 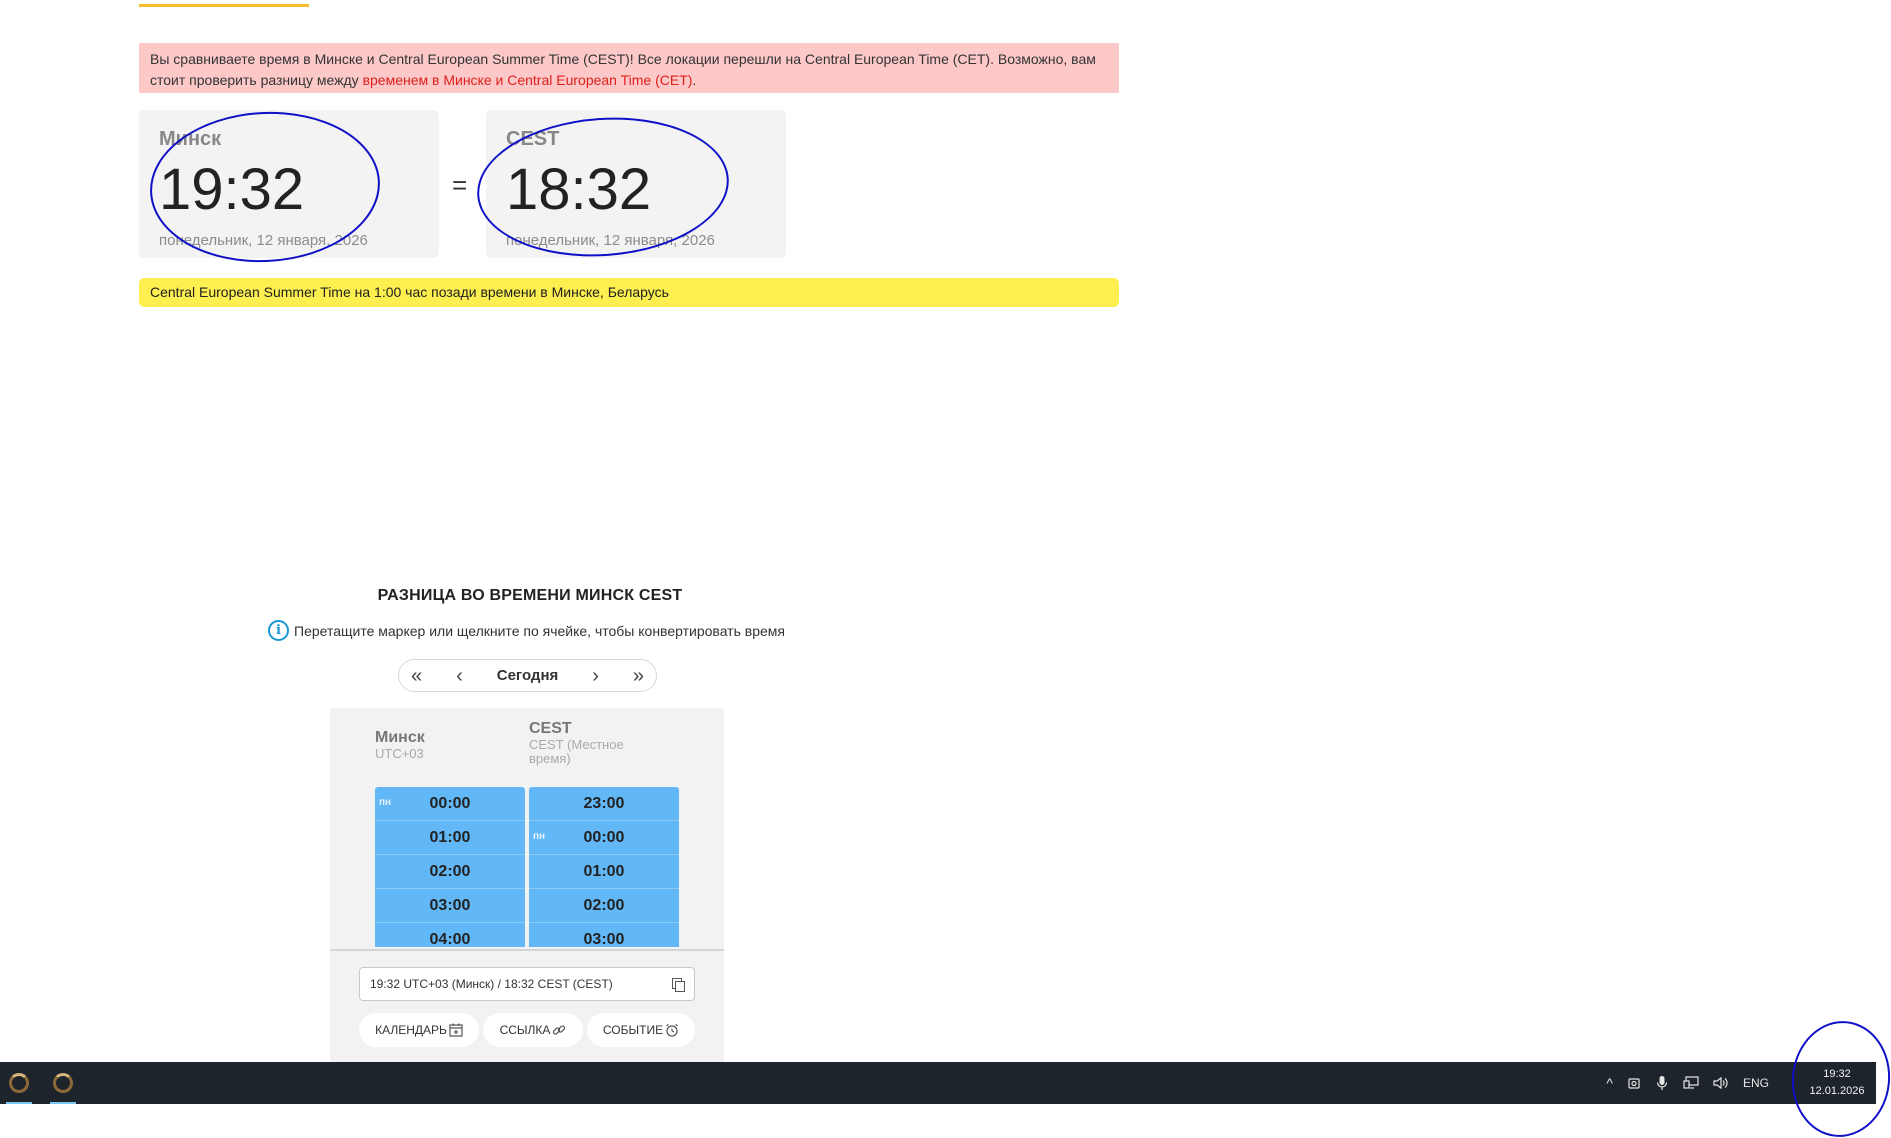 I want to click on chevron-left-icon: ‹, so click(x=459, y=676).